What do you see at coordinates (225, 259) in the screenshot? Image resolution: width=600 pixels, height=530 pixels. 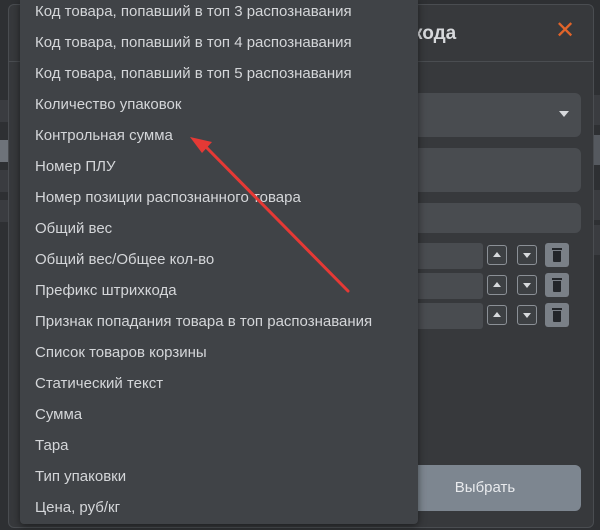 I see `dropdown-option: Общий вес/Общее кол-во` at bounding box center [225, 259].